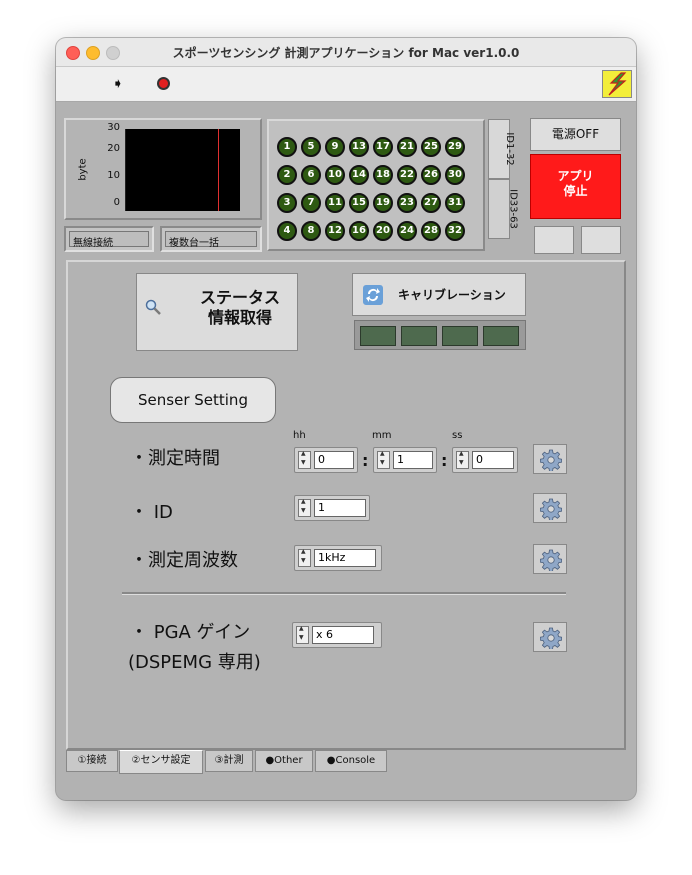 The width and height of the screenshot is (692, 875). Describe the element at coordinates (501, 149) in the screenshot. I see `tab-id1-32: ID1-32` at that location.